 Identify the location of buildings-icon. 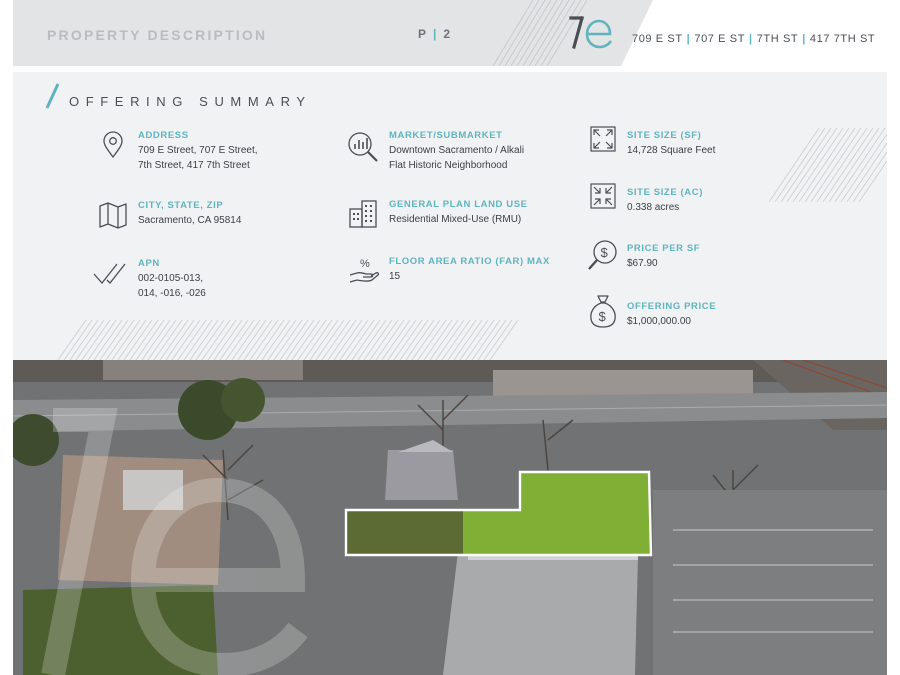
(363, 214).